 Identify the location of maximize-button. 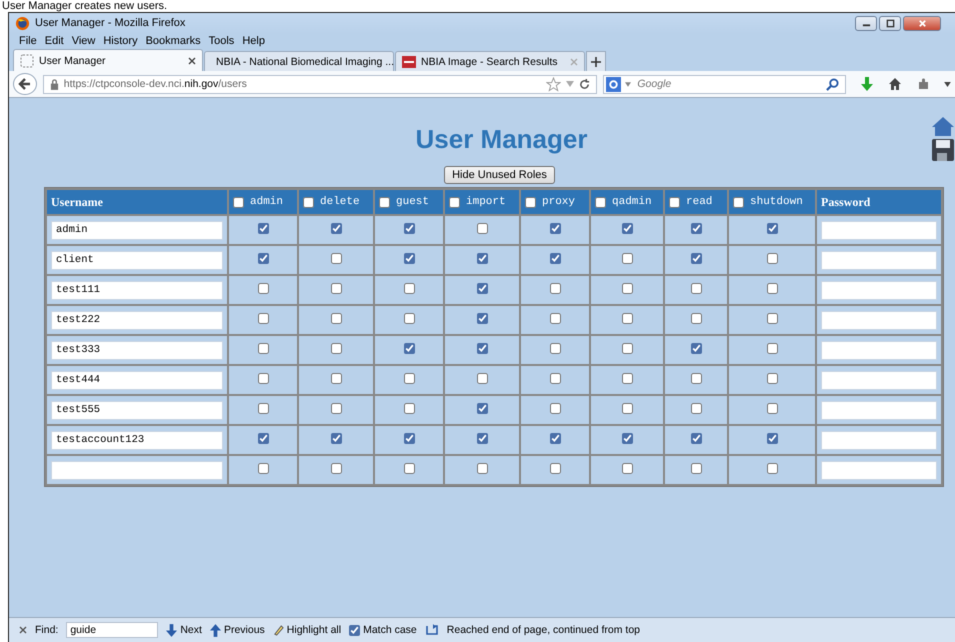
(890, 23).